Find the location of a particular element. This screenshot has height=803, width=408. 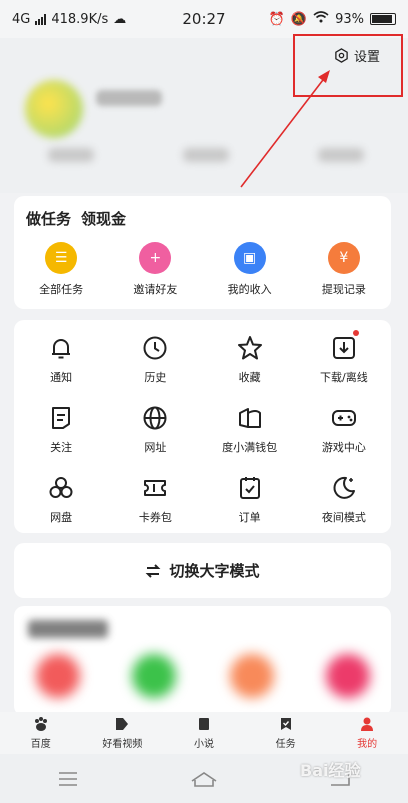

tool-label: 网址 is located at coordinates (155, 447).